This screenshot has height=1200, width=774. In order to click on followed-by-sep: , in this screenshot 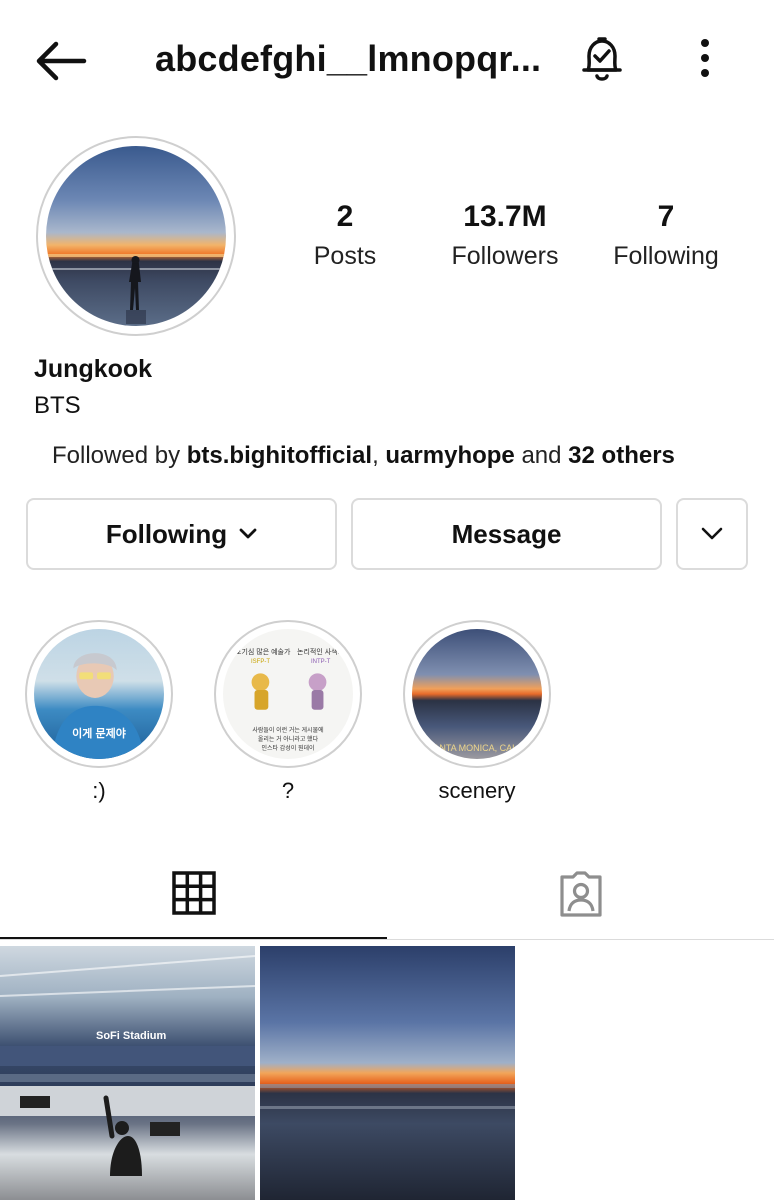, I will do `click(379, 455)`.